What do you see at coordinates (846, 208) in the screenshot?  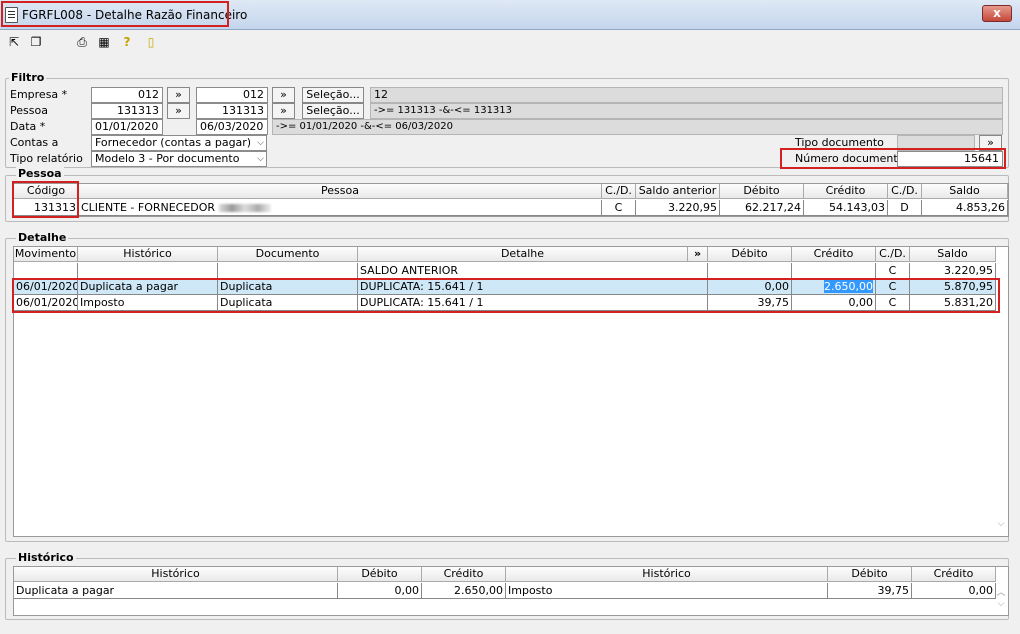 I see `pessoa-credito-cell: 54.143,03` at bounding box center [846, 208].